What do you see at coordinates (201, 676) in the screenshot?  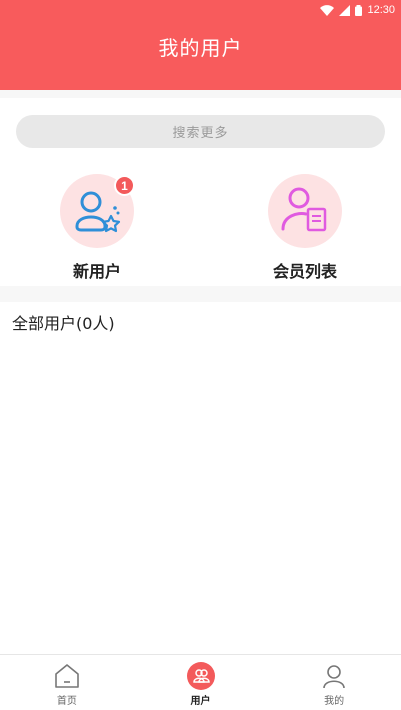 I see `users-icon` at bounding box center [201, 676].